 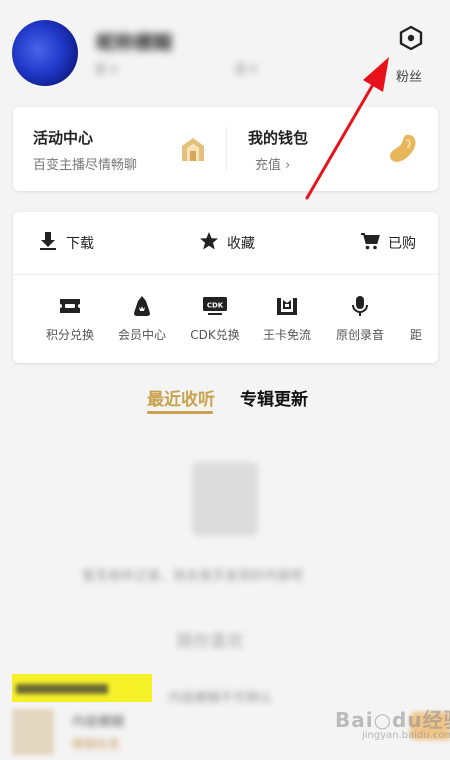 I want to click on cdk-exchange-button: CDK CDK兑换, so click(x=215, y=317).